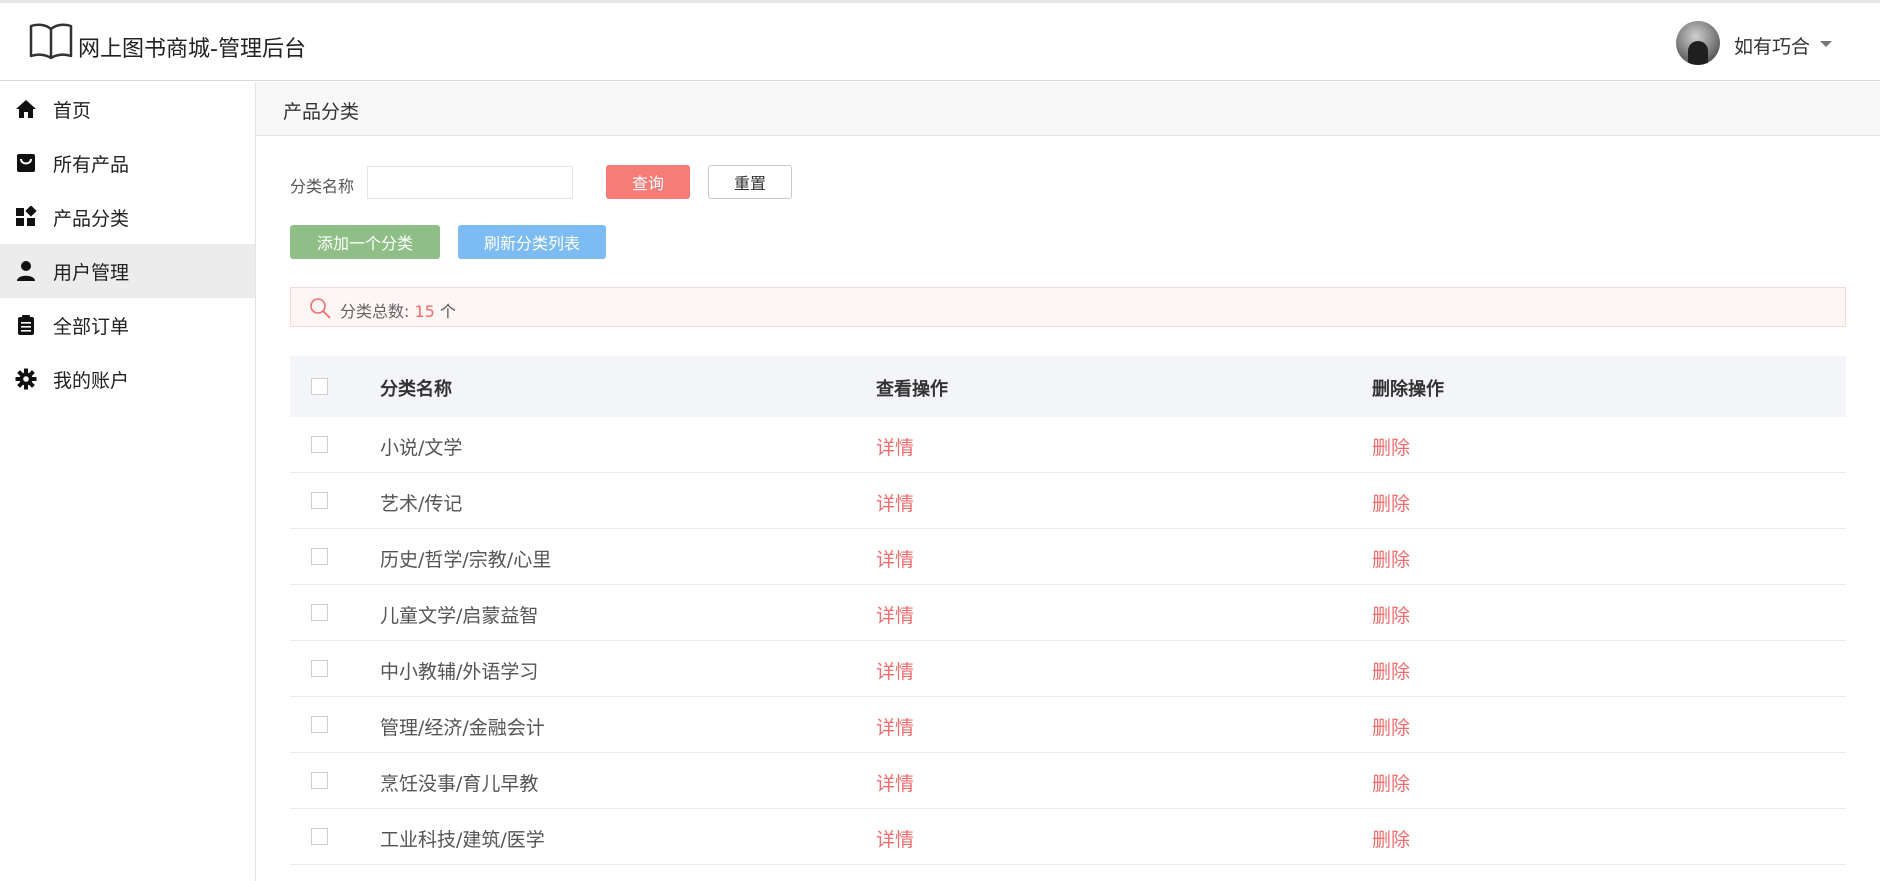 The width and height of the screenshot is (1880, 881). What do you see at coordinates (26, 217) in the screenshot?
I see `widgets-icon` at bounding box center [26, 217].